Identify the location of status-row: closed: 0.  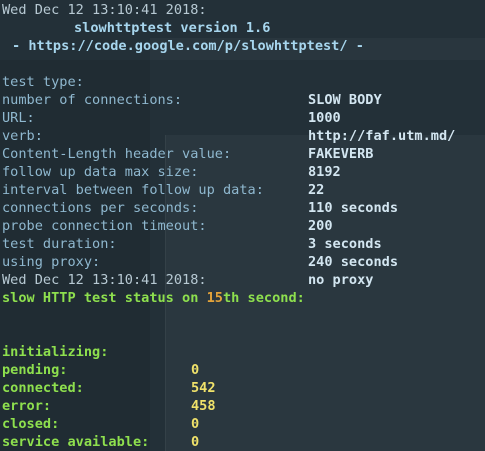
(183, 423).